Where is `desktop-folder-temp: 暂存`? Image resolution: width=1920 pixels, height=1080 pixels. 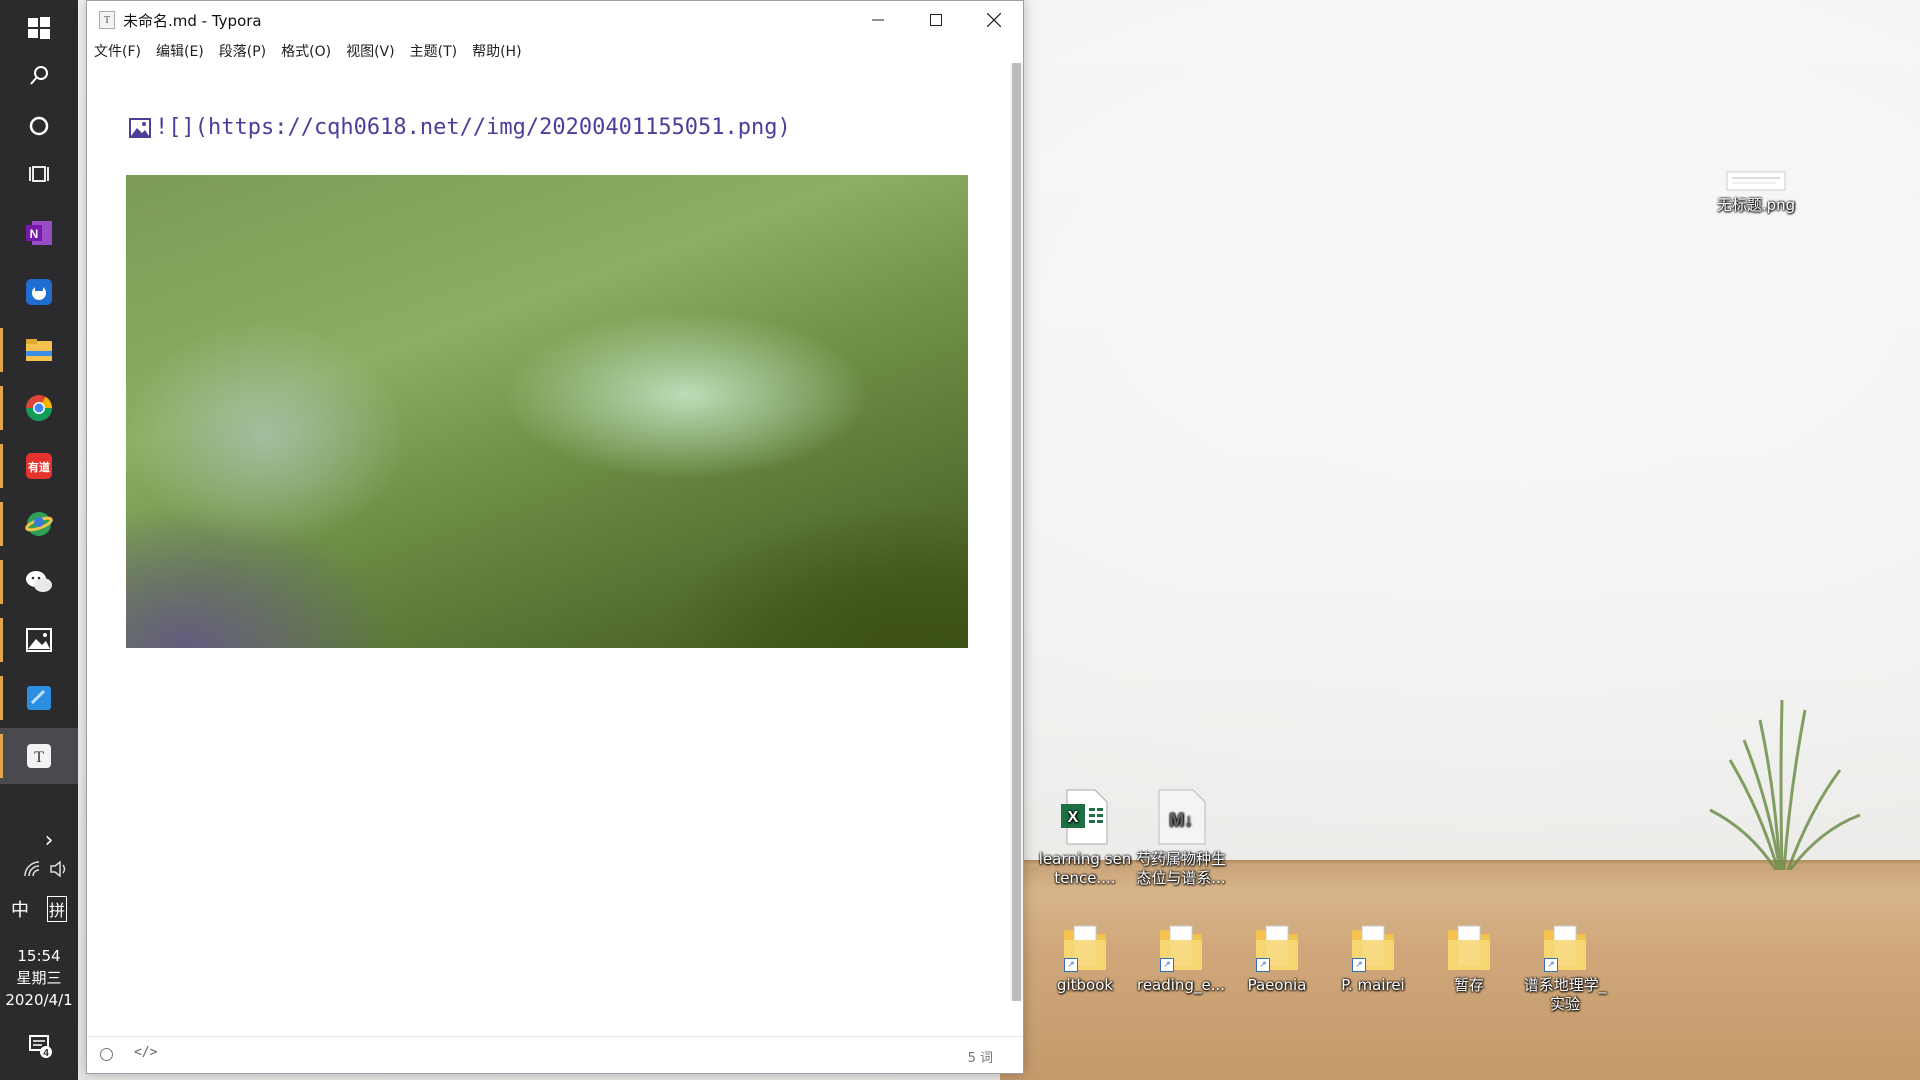 desktop-folder-temp: 暂存 is located at coordinates (1469, 958).